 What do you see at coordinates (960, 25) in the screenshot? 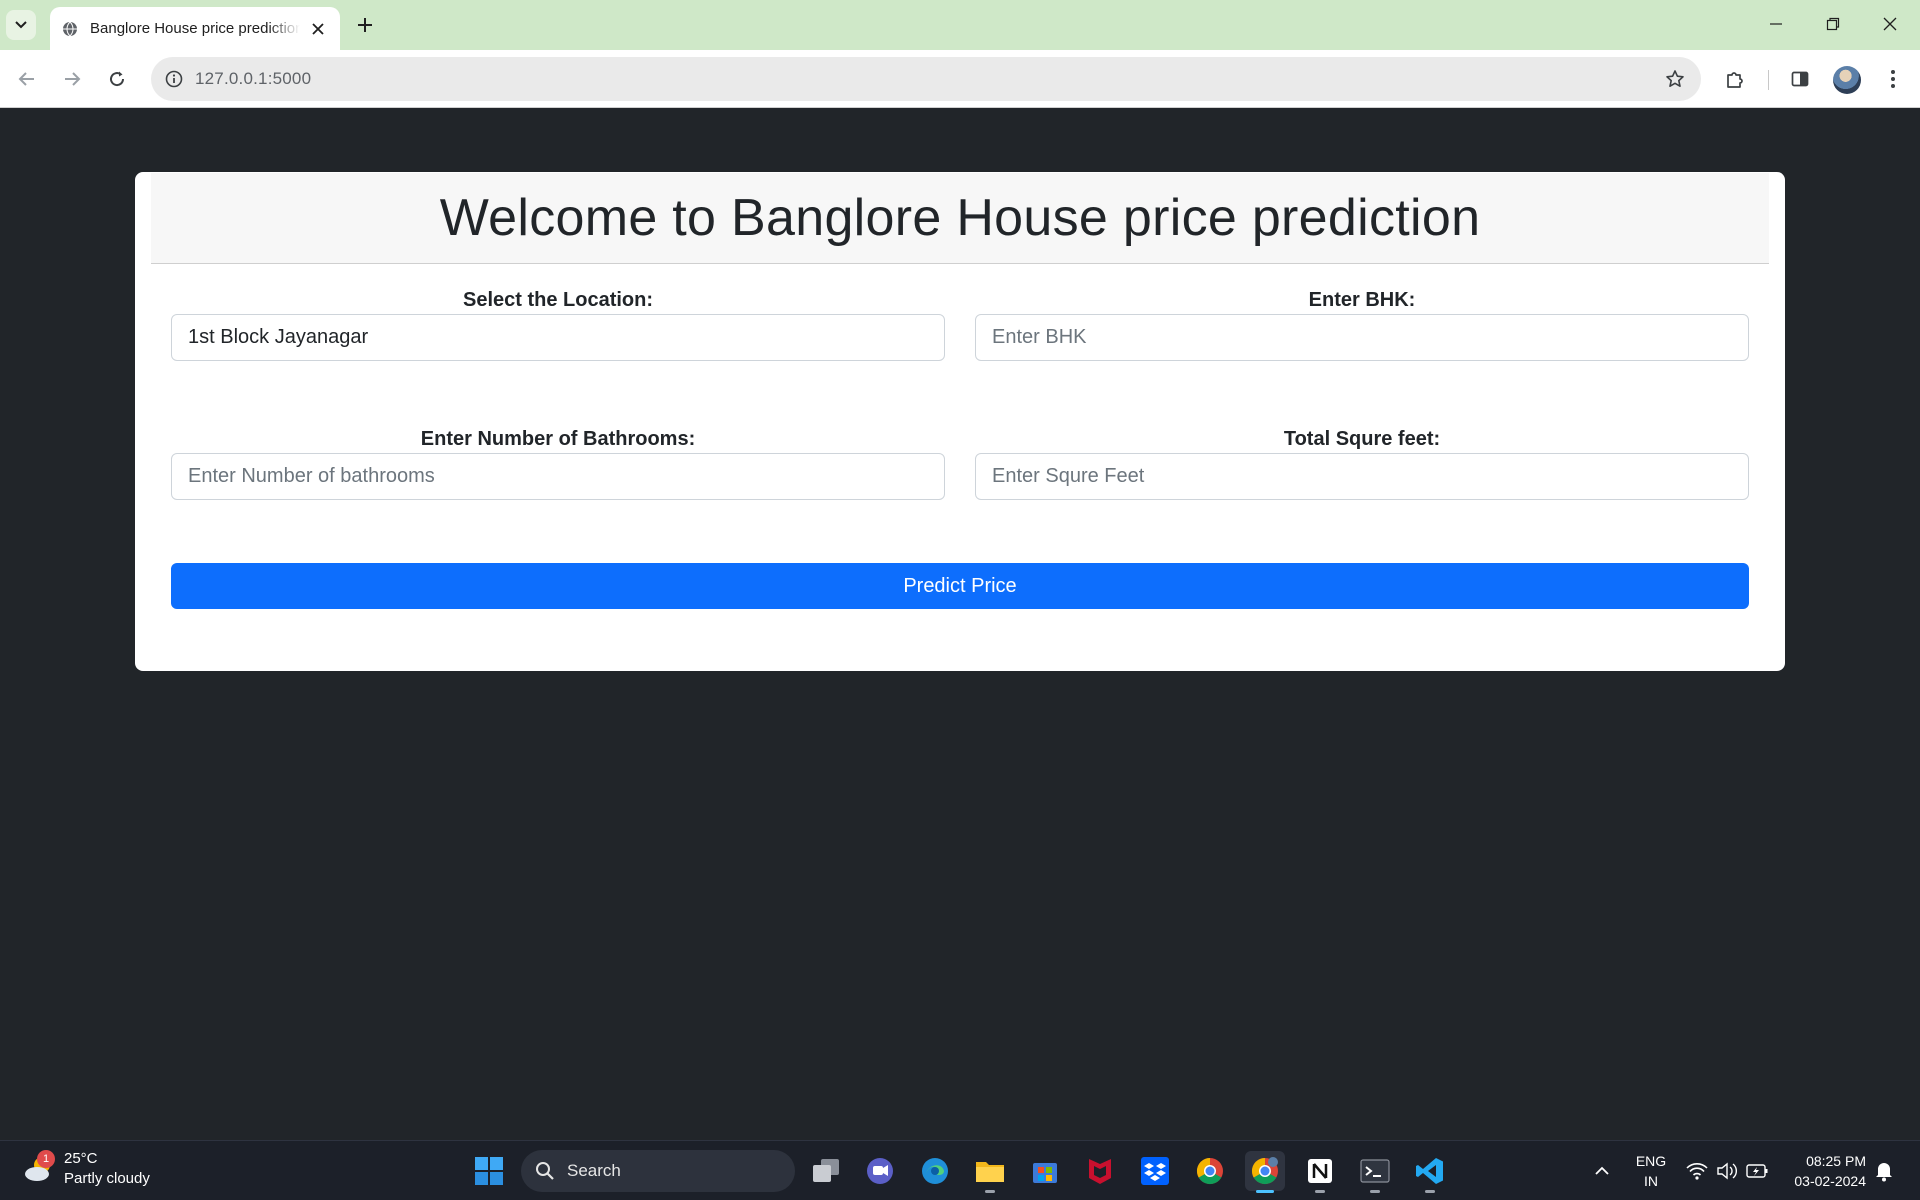
I see `browser-tab-bar: Banglore House price prediction` at bounding box center [960, 25].